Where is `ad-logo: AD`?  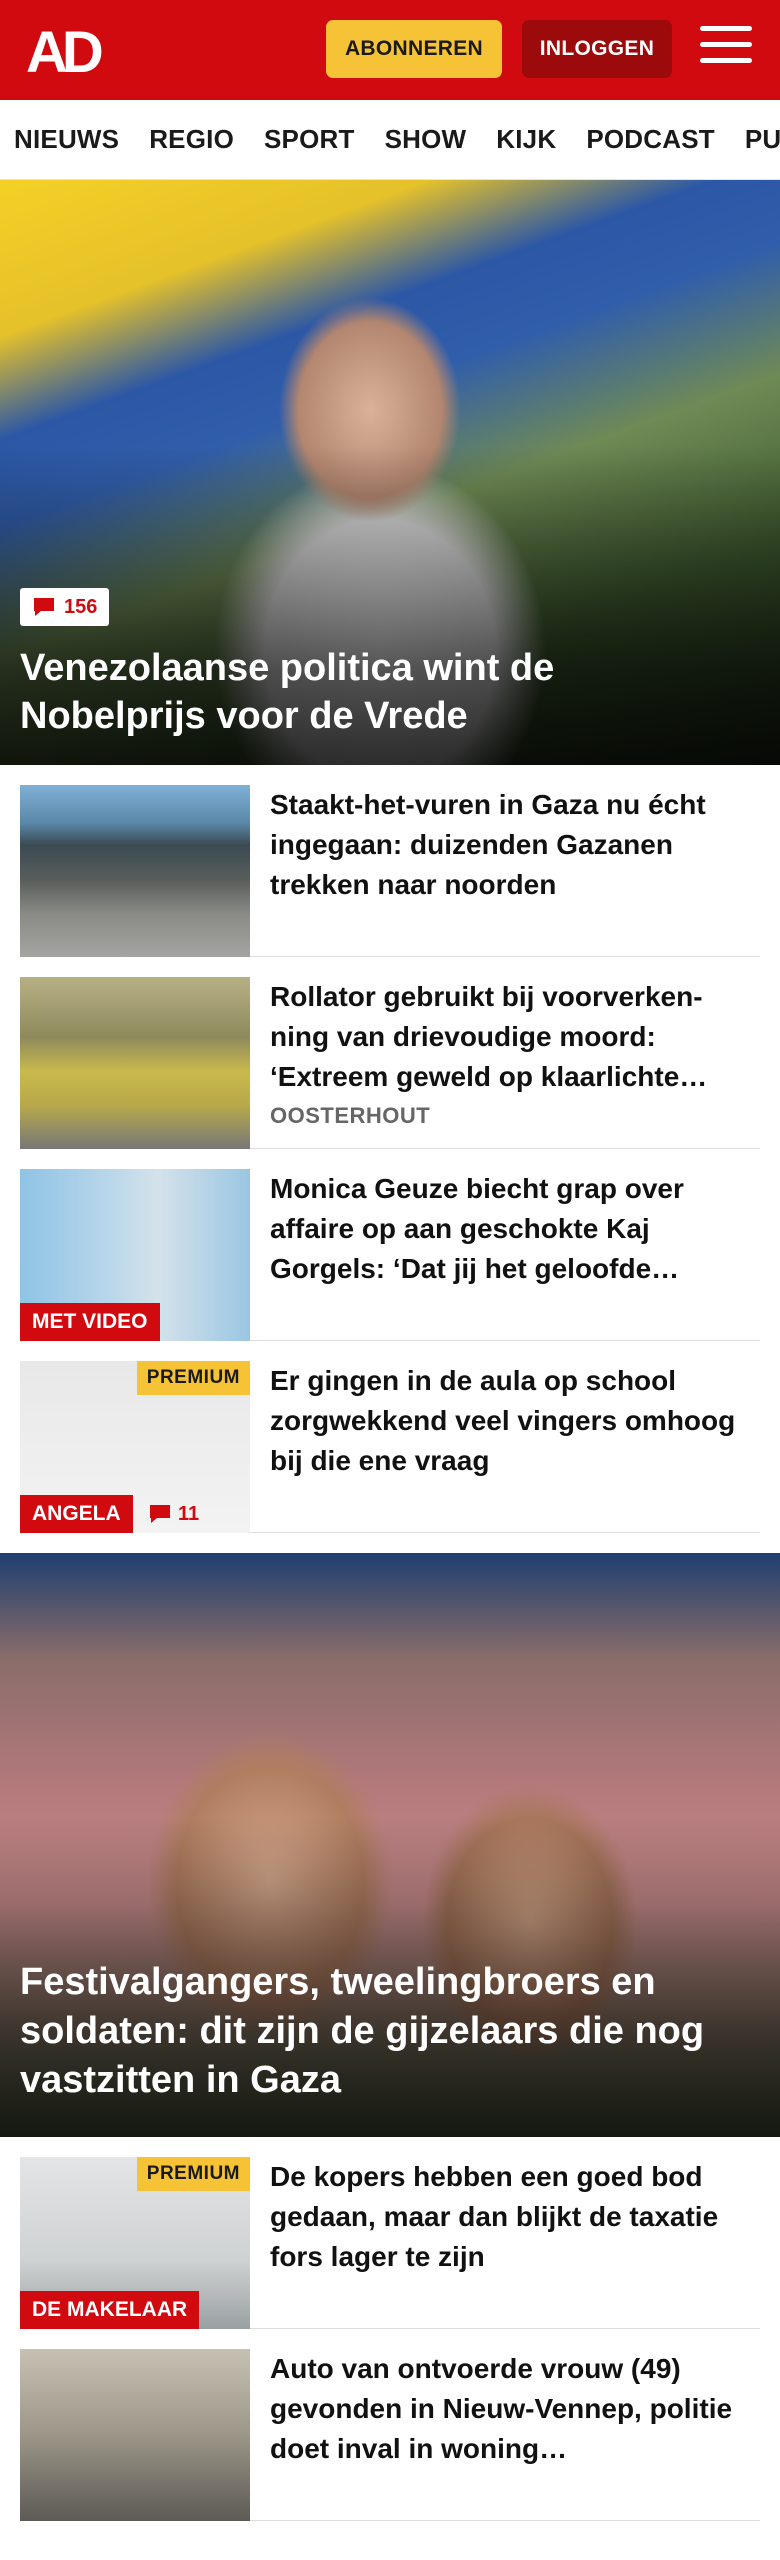
ad-logo: AD is located at coordinates (71, 50).